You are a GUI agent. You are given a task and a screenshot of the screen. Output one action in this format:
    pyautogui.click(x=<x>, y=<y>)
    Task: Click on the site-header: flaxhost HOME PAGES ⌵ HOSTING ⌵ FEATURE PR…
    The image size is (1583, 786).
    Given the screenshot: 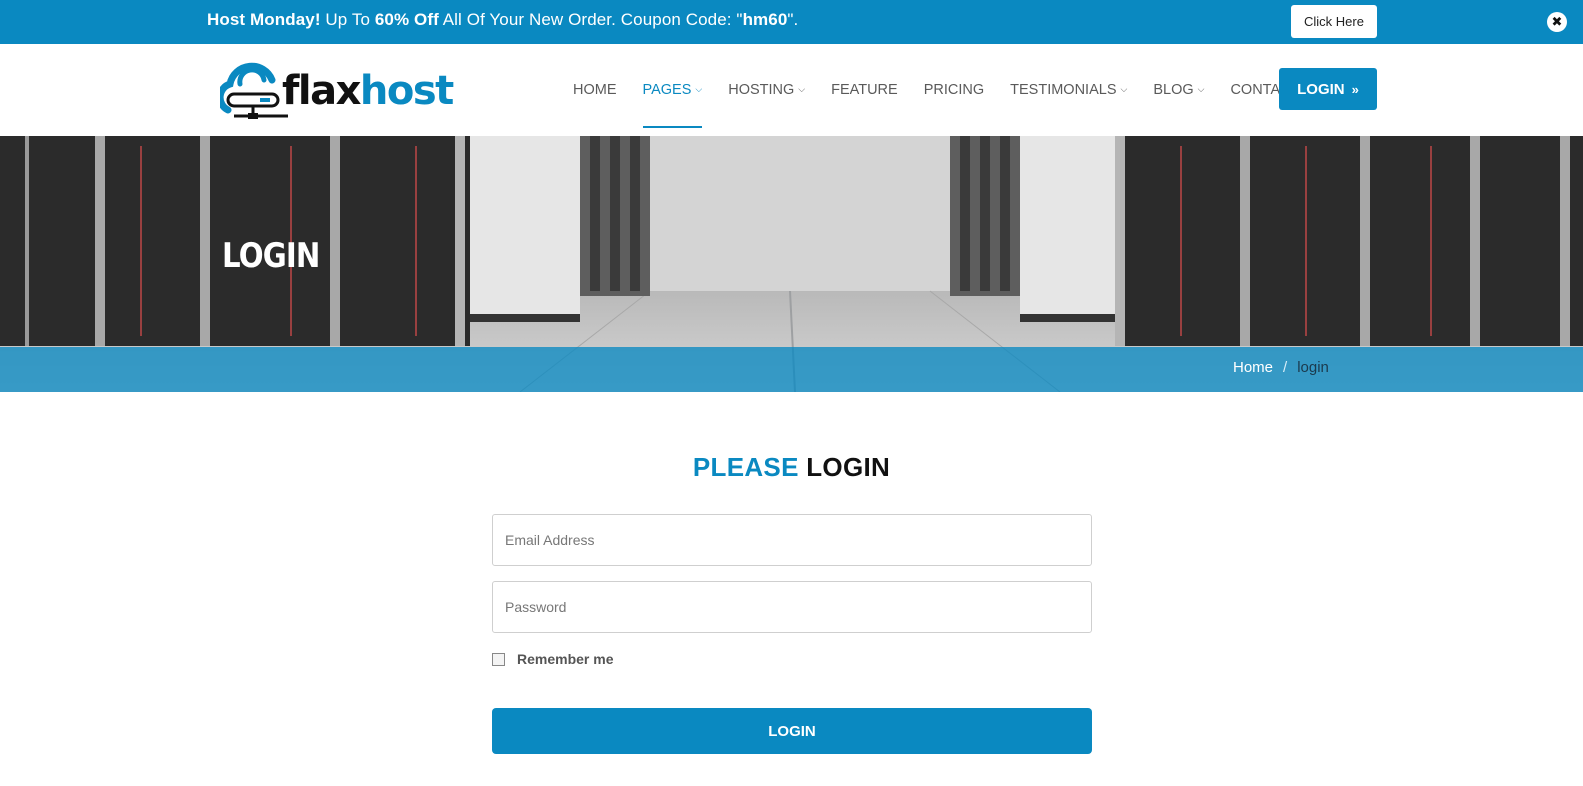 What is the action you would take?
    pyautogui.click(x=791, y=90)
    